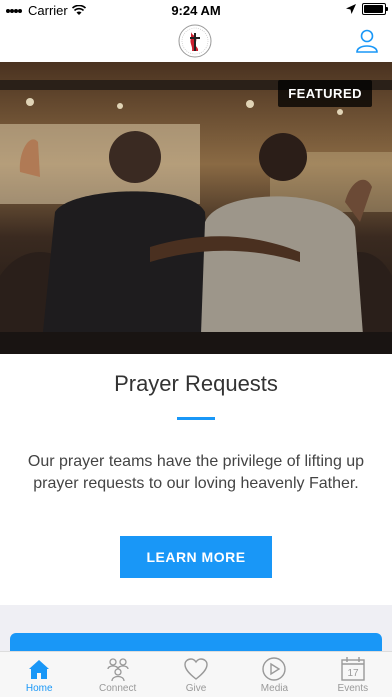 This screenshot has height=697, width=392. I want to click on tab-media: Media, so click(274, 674).